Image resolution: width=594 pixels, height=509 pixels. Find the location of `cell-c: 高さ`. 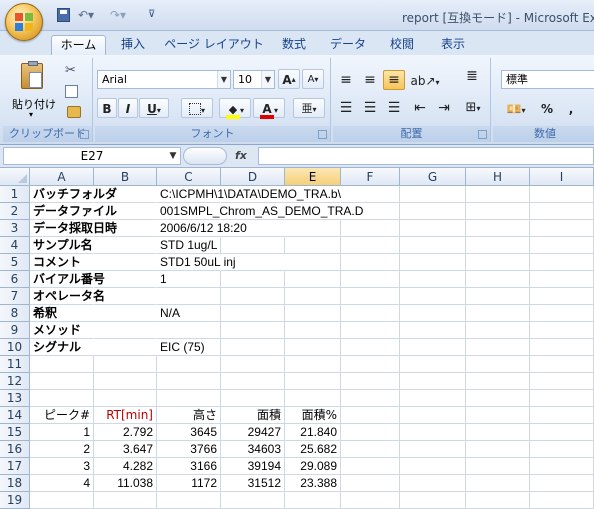

cell-c: 高さ is located at coordinates (189, 415).